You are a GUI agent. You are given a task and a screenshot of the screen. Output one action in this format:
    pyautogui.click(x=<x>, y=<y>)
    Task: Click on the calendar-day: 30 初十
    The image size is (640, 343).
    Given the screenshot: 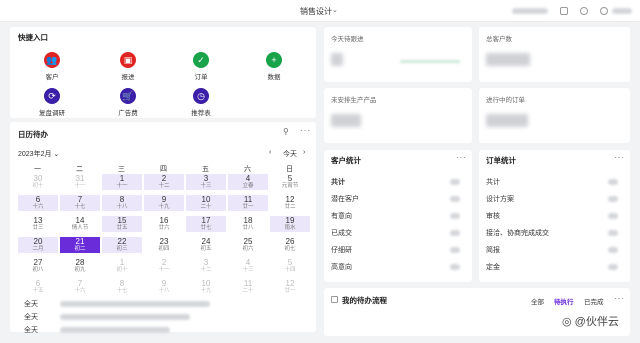 What is the action you would take?
    pyautogui.click(x=38, y=182)
    